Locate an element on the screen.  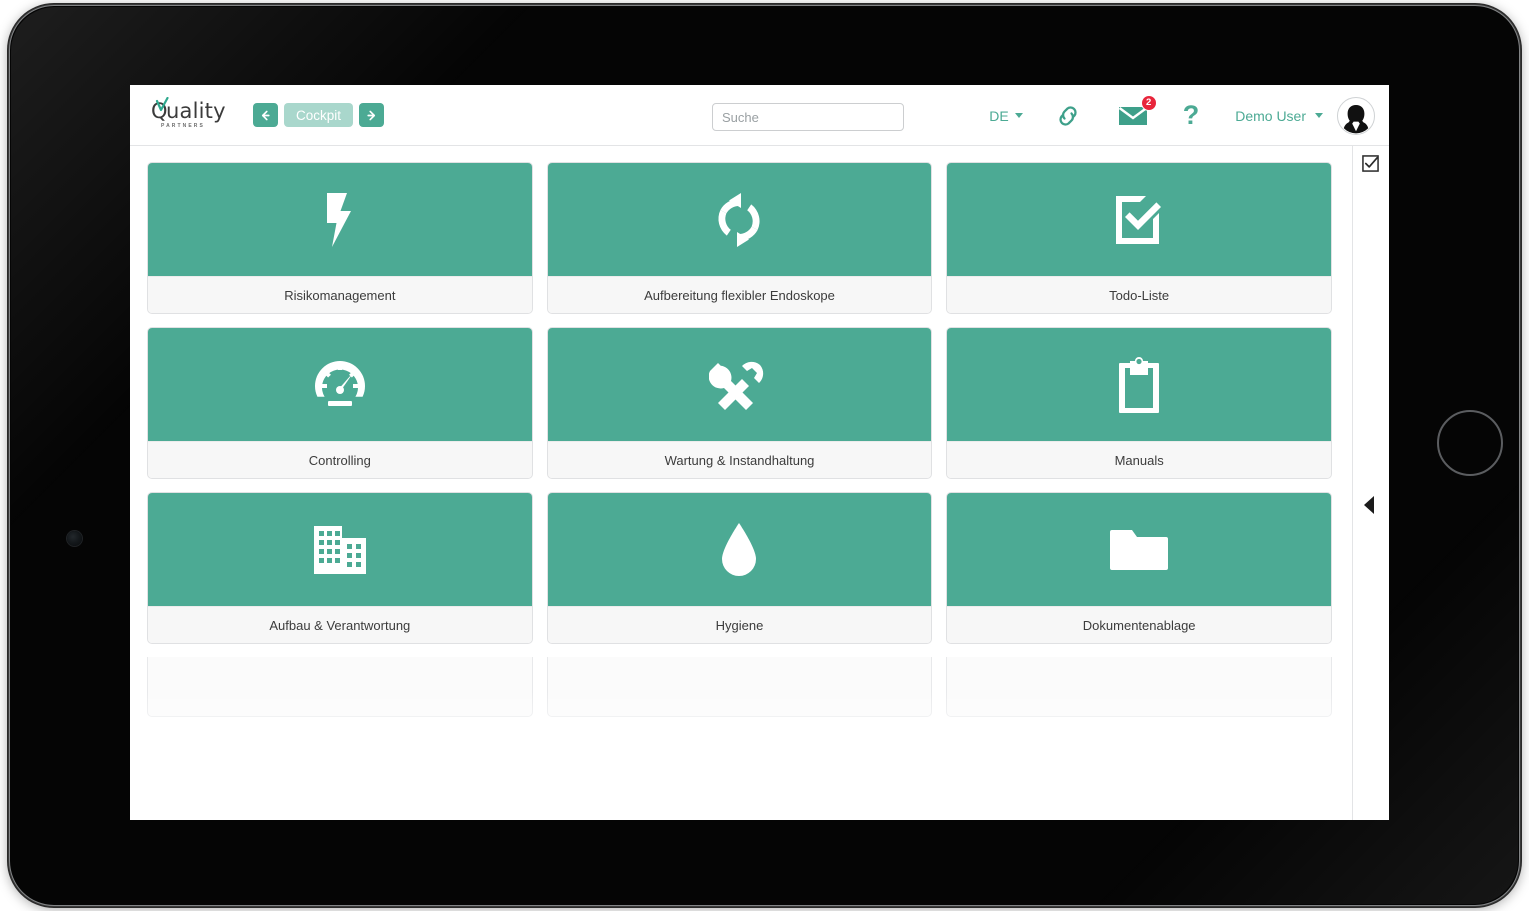
refresh-cycle-icon is located at coordinates (739, 219).